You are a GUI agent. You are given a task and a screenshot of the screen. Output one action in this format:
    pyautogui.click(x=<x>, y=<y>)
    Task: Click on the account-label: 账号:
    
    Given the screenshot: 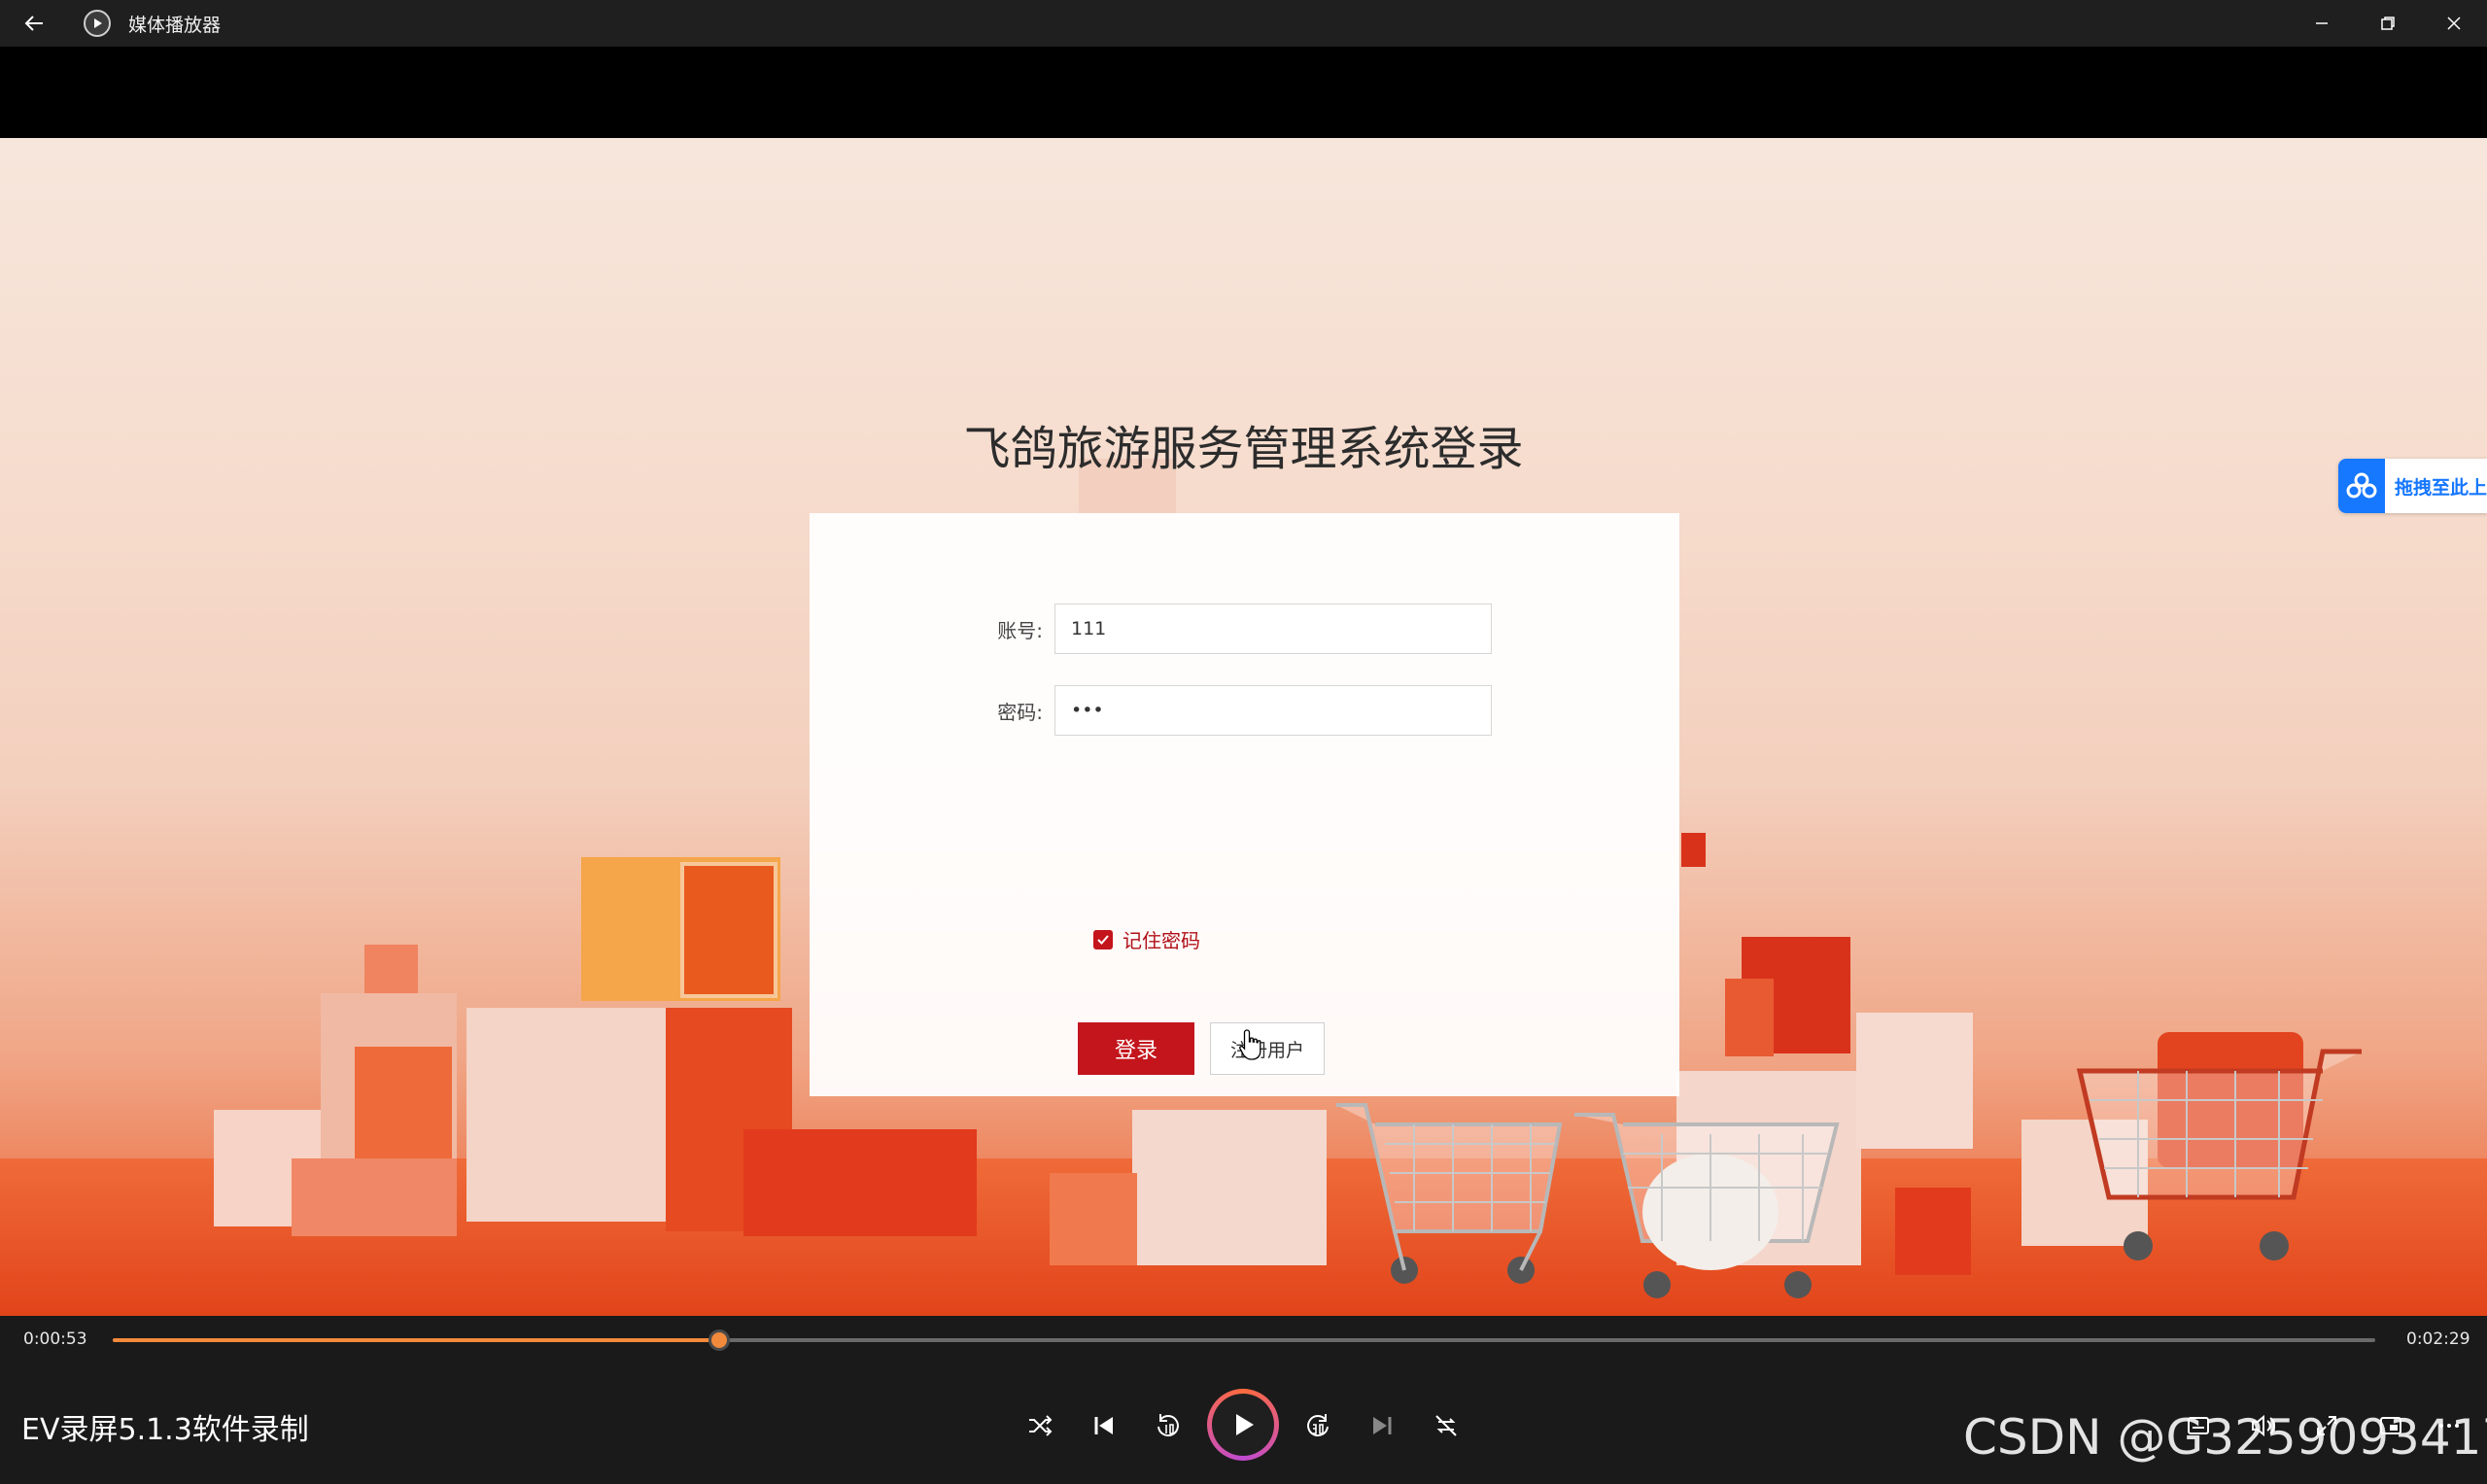 What is the action you would take?
    pyautogui.click(x=1020, y=630)
    